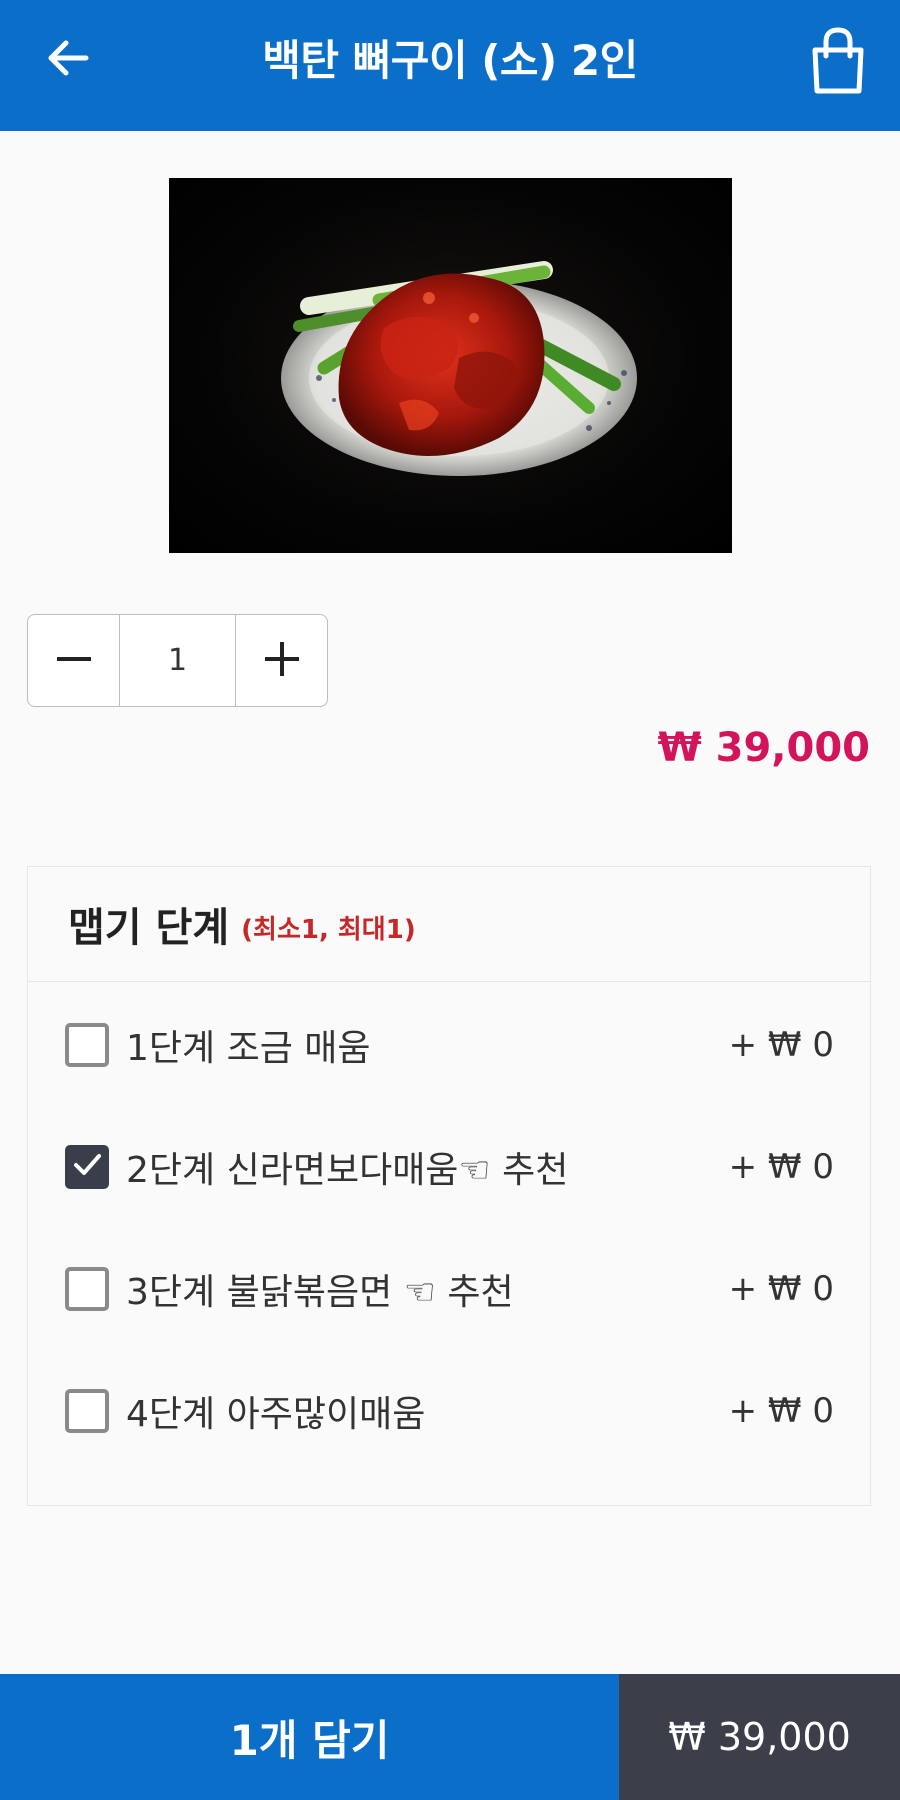 The width and height of the screenshot is (900, 1800). I want to click on option-label: 2단계 신라면보다매움☜ 추천, so click(347, 1170).